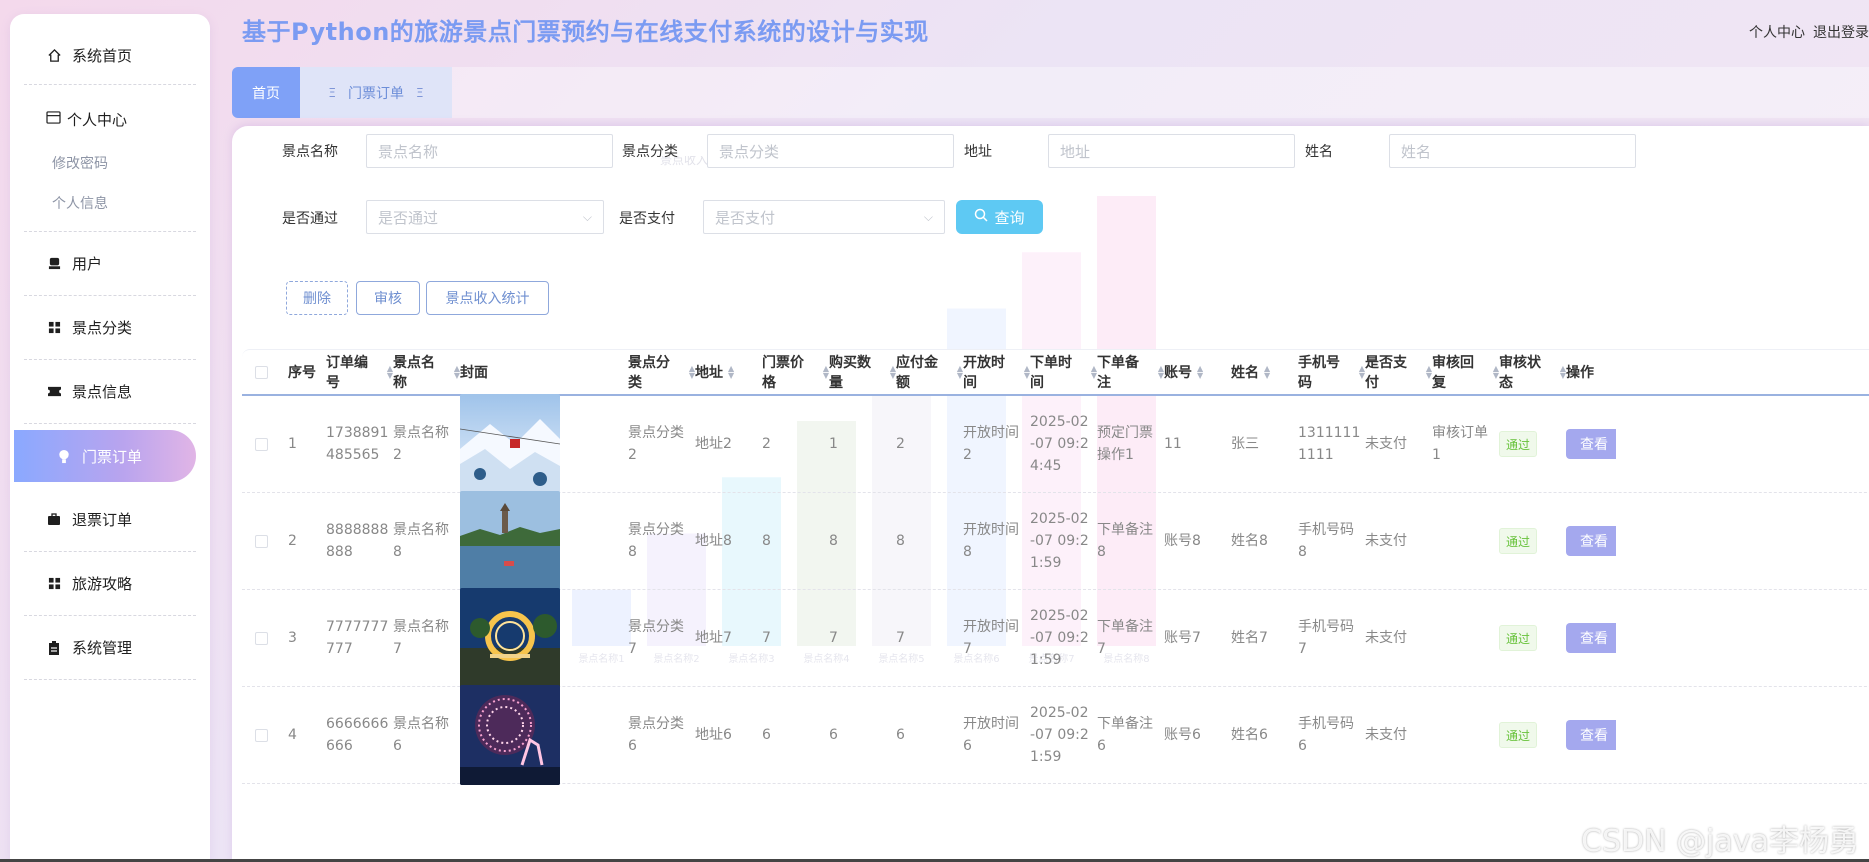 This screenshot has width=1869, height=862. What do you see at coordinates (1051, 373) in the screenshot?
I see `column-header-label: 下单时间` at bounding box center [1051, 373].